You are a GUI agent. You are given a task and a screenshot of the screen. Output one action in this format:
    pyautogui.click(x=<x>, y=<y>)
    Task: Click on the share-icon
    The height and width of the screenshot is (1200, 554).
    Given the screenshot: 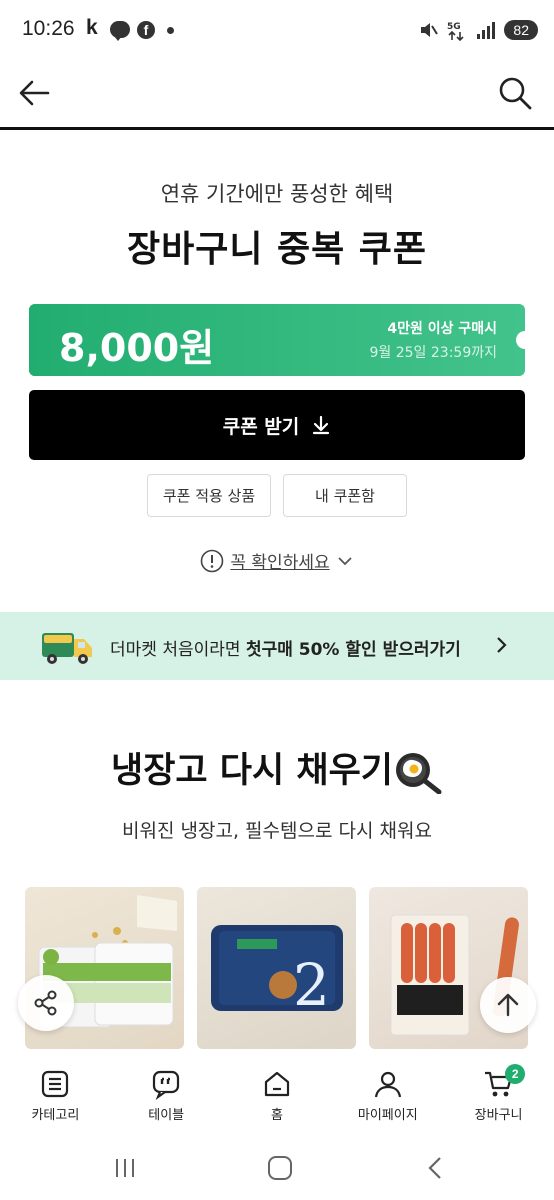 What is the action you would take?
    pyautogui.click(x=45, y=1003)
    